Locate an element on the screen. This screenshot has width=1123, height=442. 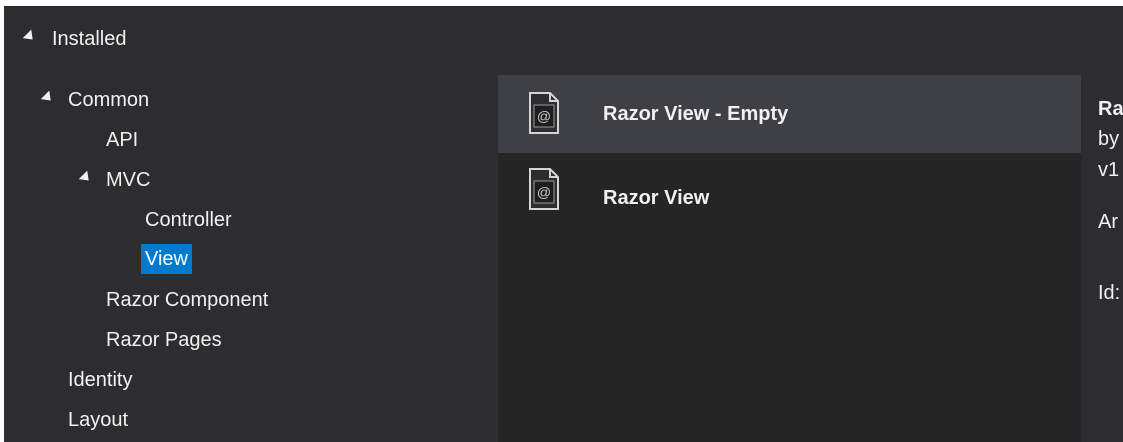
tree-node-label: Identity is located at coordinates (100, 380).